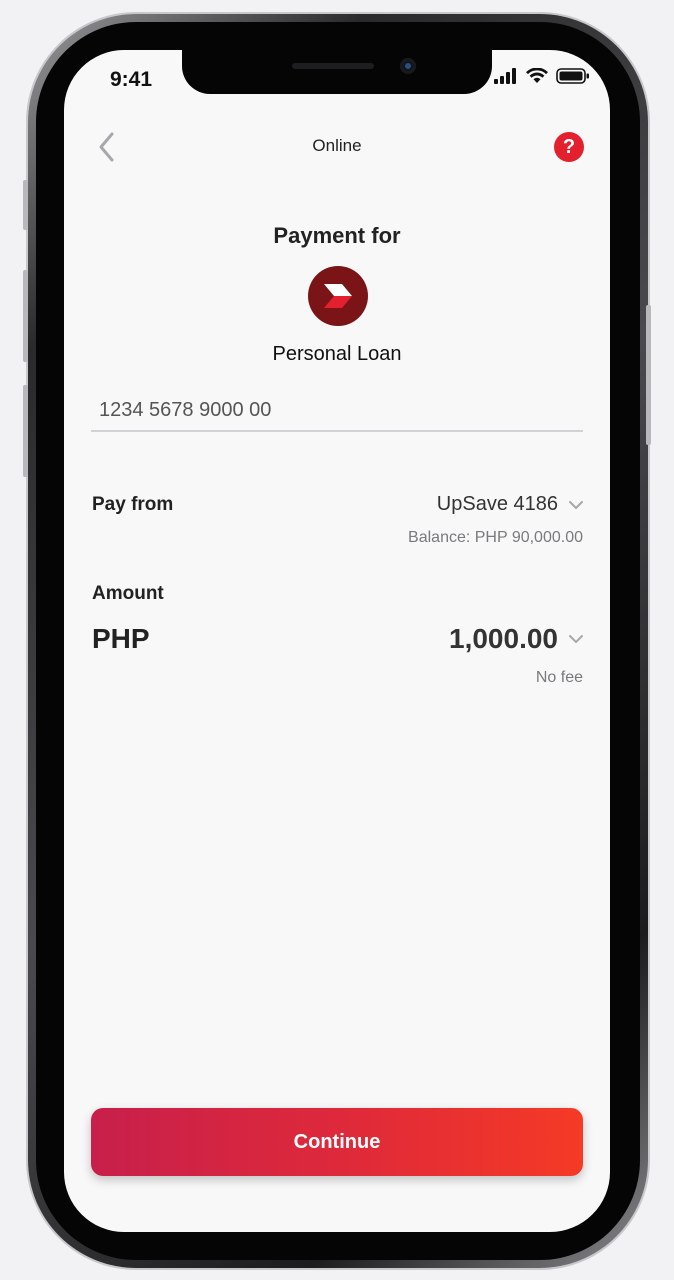 This screenshot has width=674, height=1280. Describe the element at coordinates (333, 66) in the screenshot. I see `speaker` at that location.